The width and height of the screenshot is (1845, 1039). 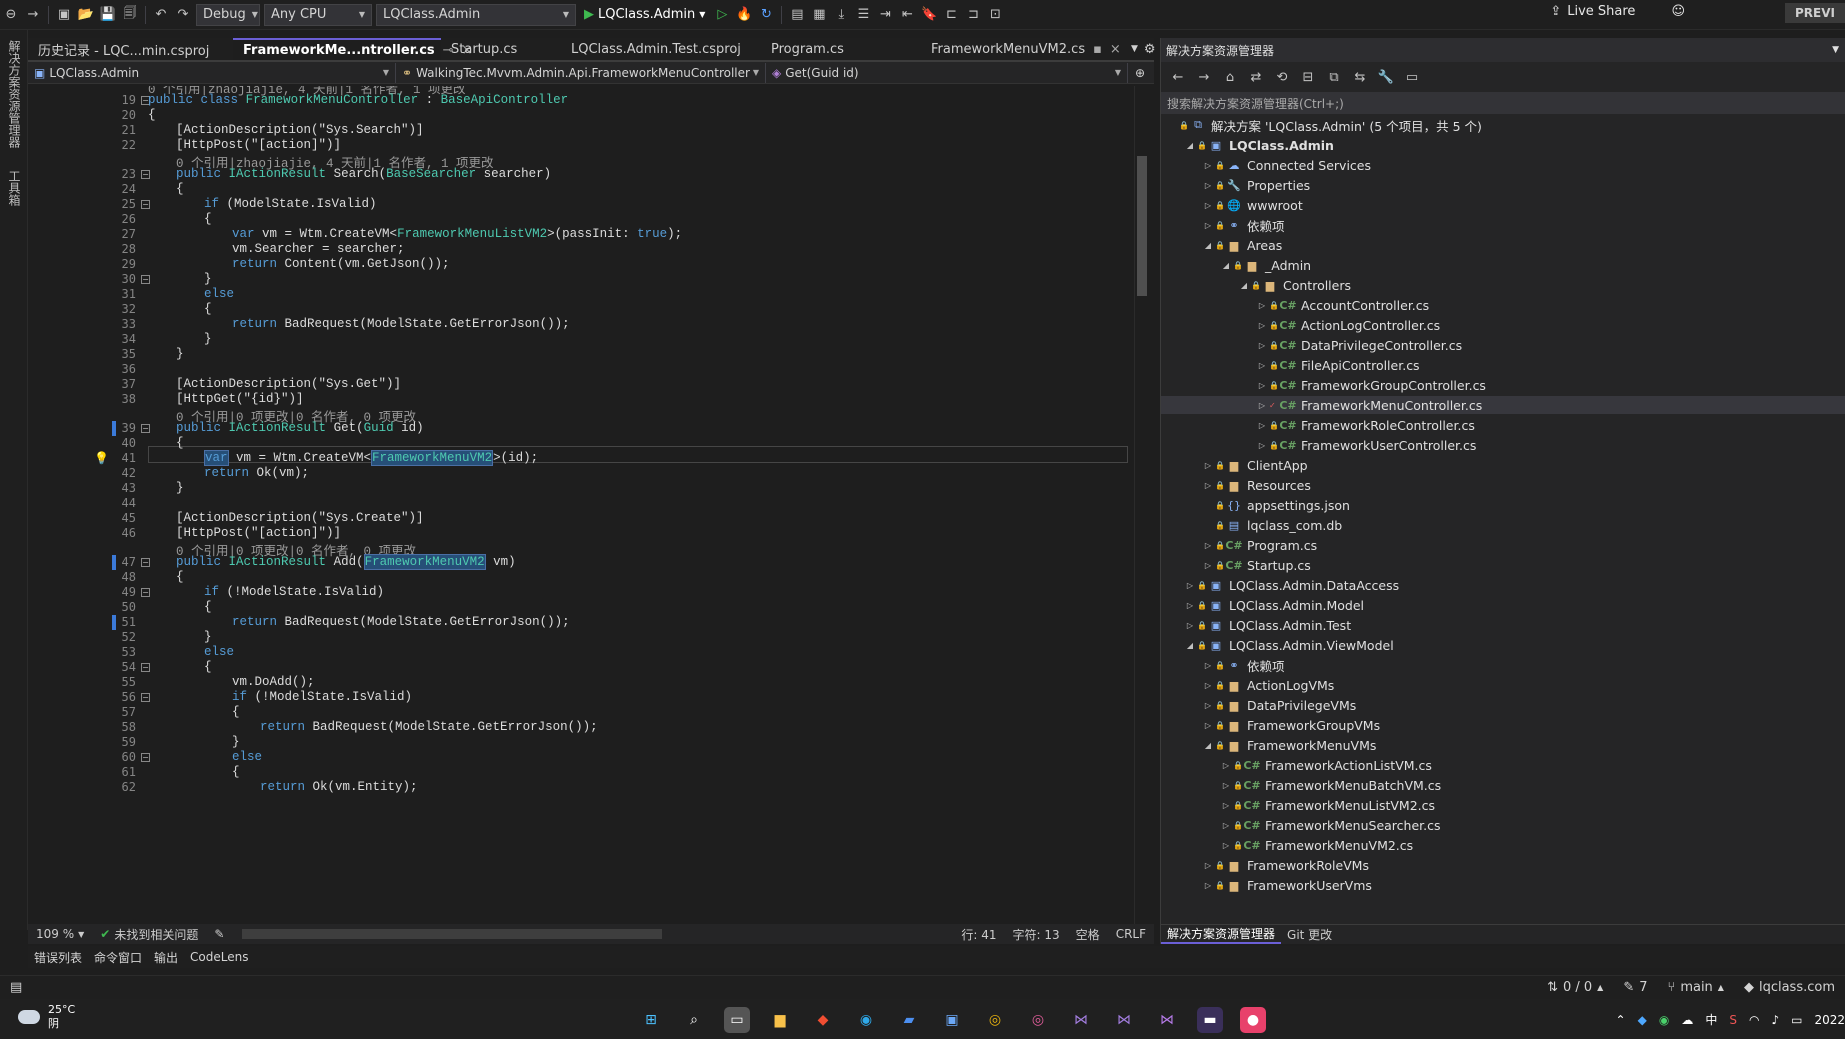 I want to click on tree-item-dataaccess: ▷ 🔒 ▣ LQClass.Admin.DataAccess, so click(x=1503, y=585).